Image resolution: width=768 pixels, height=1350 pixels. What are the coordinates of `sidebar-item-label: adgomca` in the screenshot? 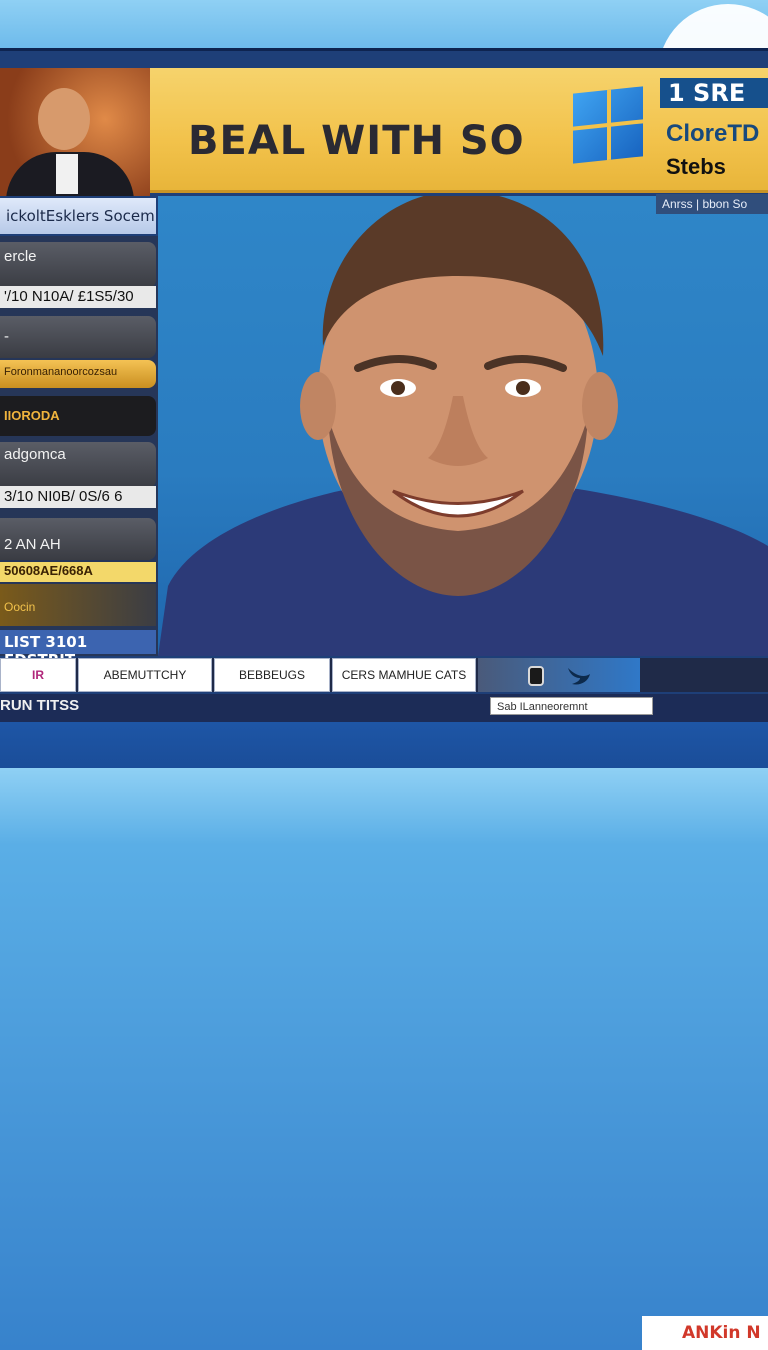 It's located at (35, 454).